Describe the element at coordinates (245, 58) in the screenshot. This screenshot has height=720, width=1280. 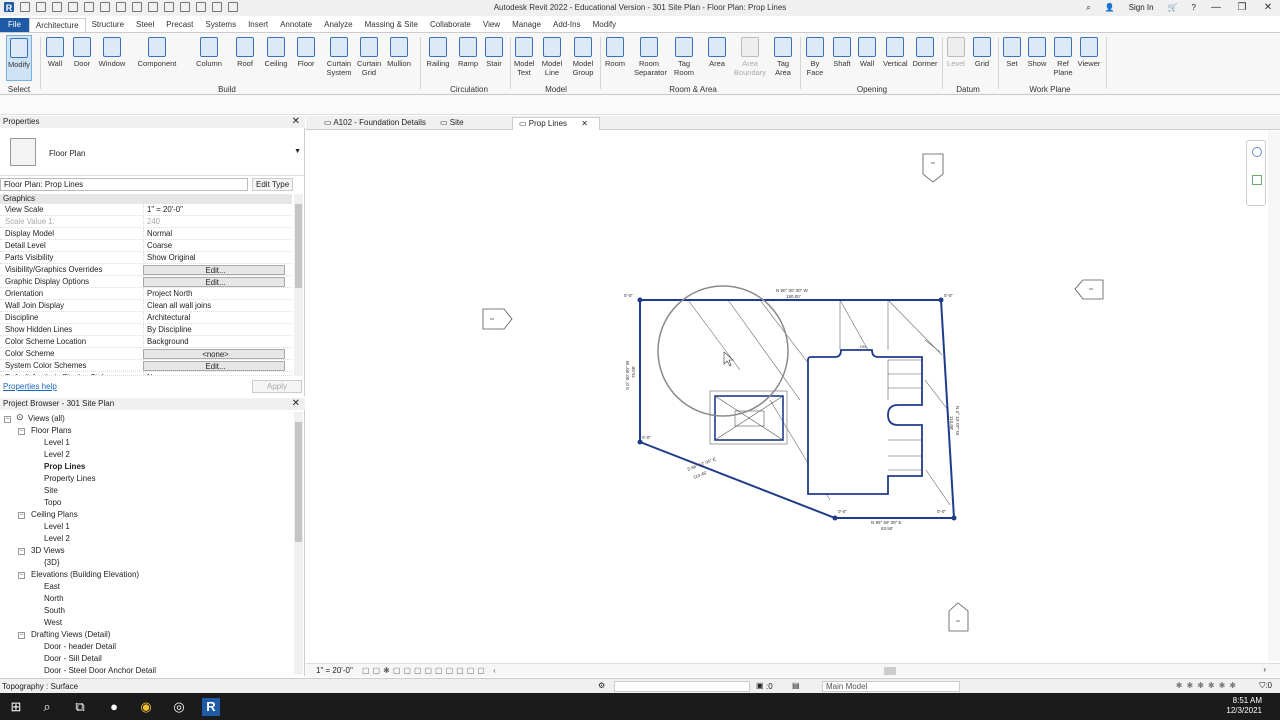
I see `roof-button: Roof` at that location.